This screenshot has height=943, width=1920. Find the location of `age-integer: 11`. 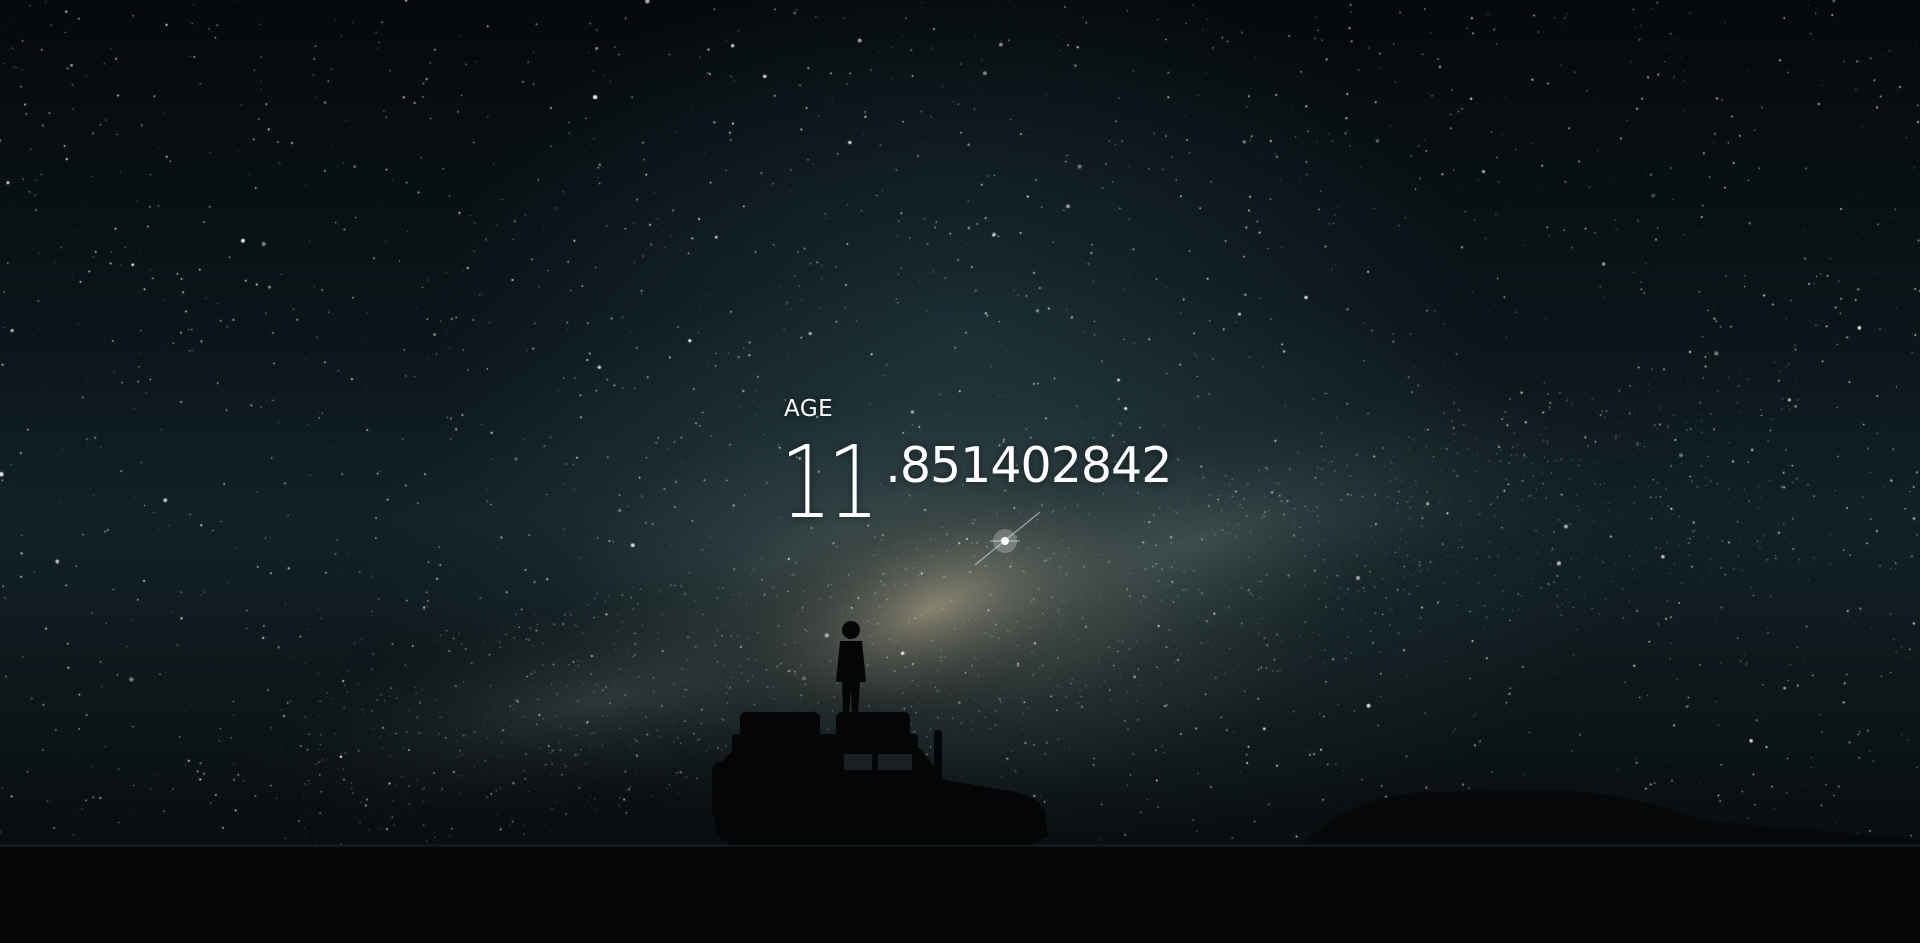

age-integer: 11 is located at coordinates (829, 482).